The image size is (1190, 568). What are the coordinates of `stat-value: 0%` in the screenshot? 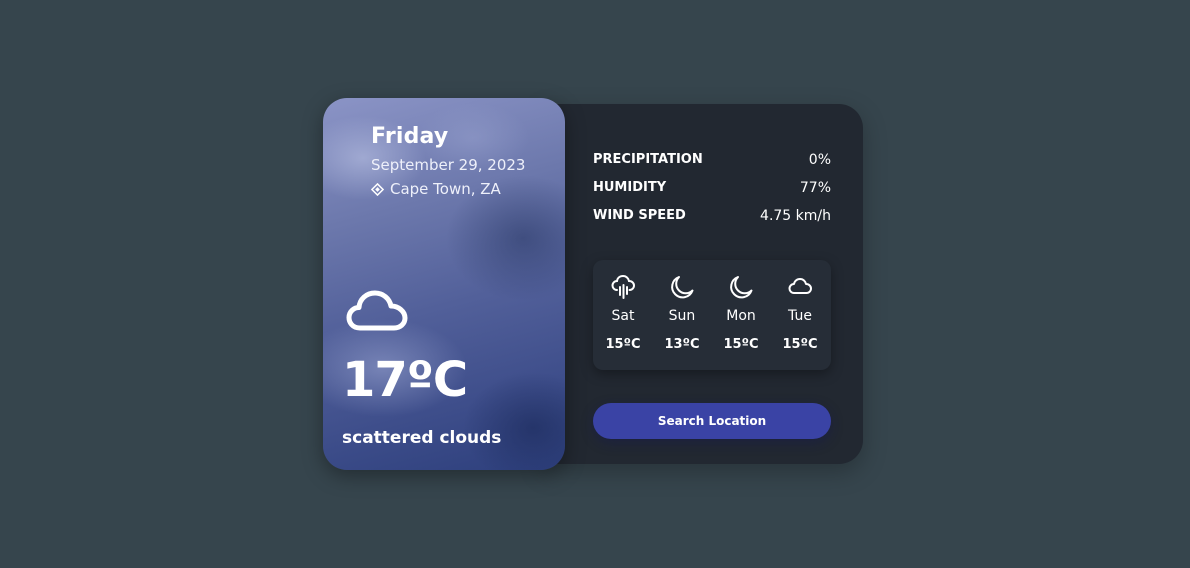 It's located at (819, 160).